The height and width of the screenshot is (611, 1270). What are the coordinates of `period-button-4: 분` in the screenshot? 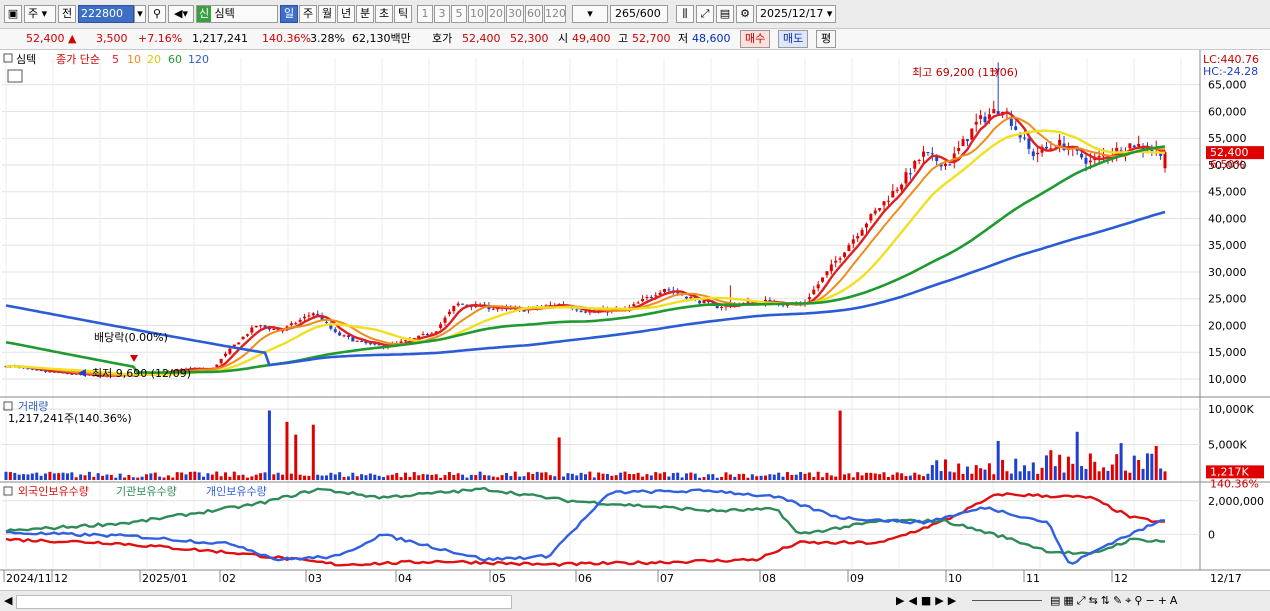 It's located at (365, 14).